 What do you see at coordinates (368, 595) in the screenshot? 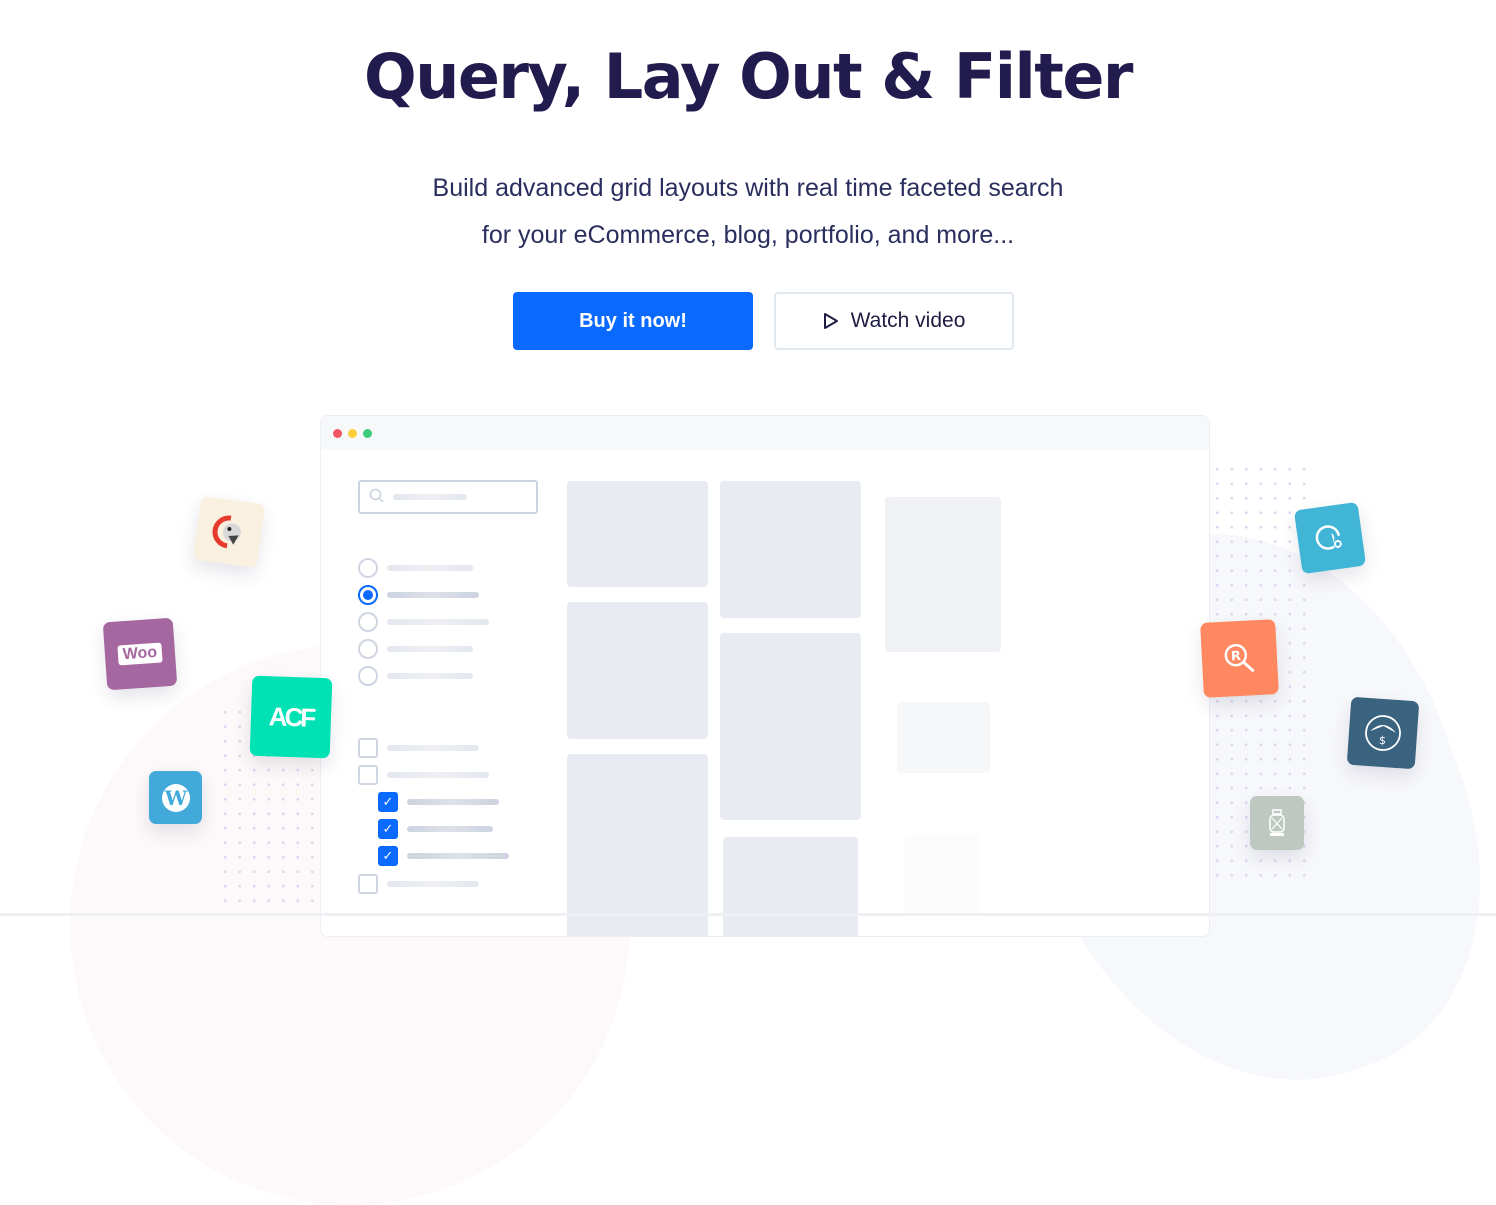
I see `mock-radio-2-selected` at bounding box center [368, 595].